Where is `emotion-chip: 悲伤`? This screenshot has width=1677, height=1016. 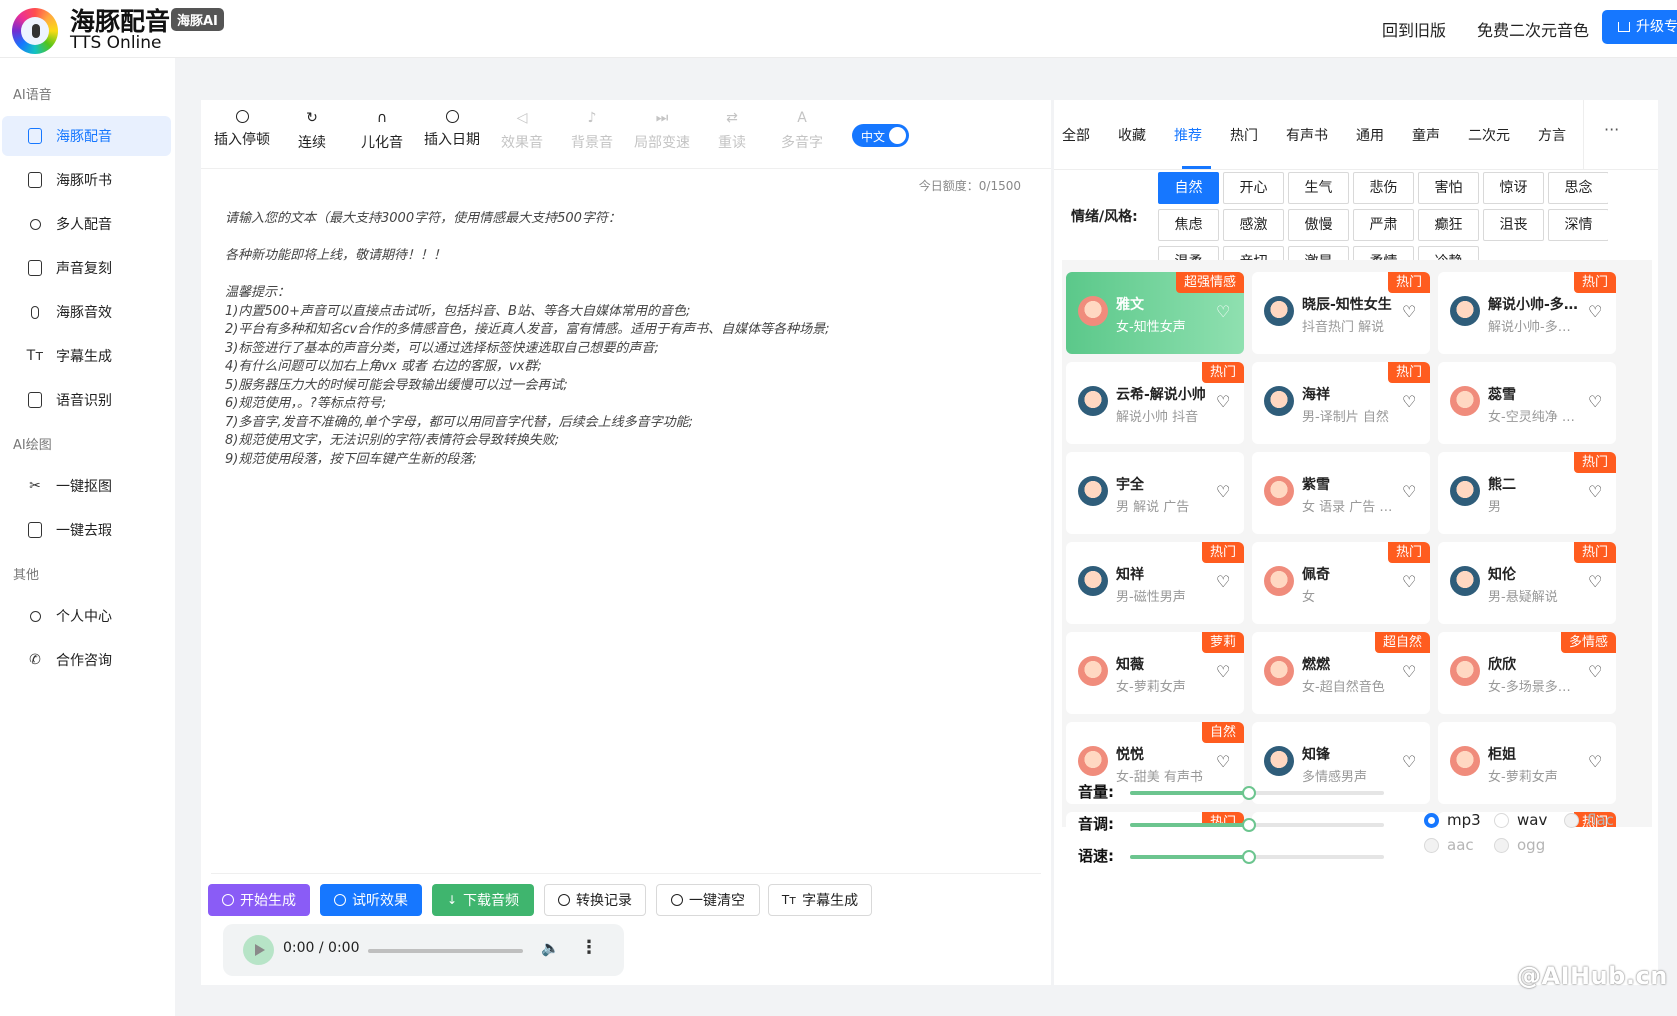
emotion-chip: 悲伤 is located at coordinates (1383, 188).